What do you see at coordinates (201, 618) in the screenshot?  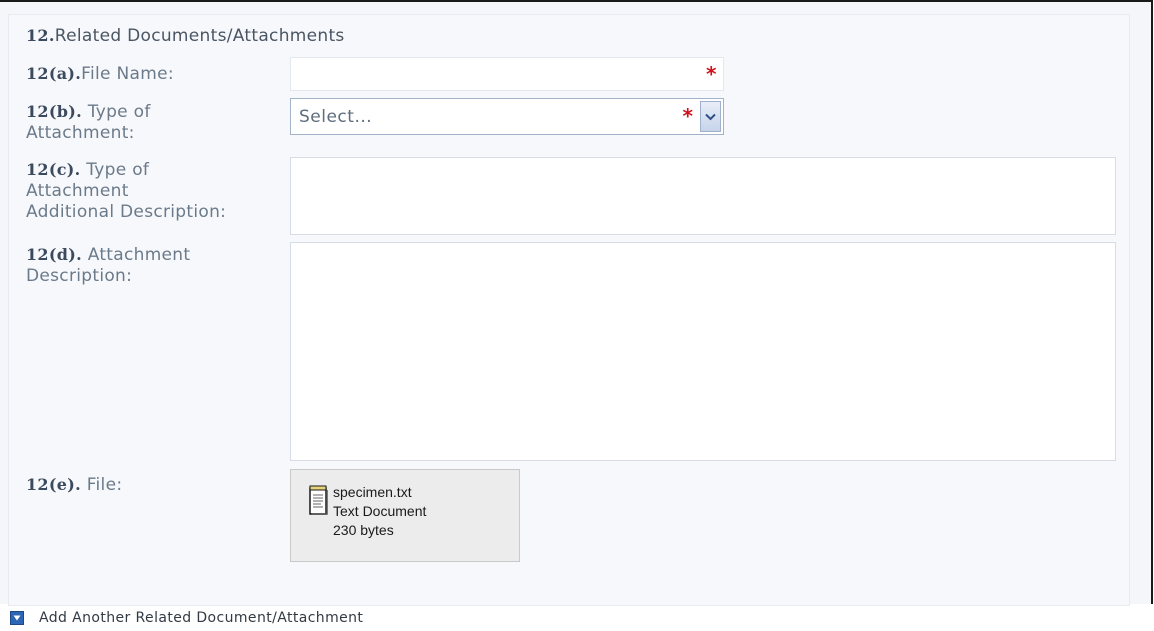 I see `add-another-link: Add Another Related Document/Attachment` at bounding box center [201, 618].